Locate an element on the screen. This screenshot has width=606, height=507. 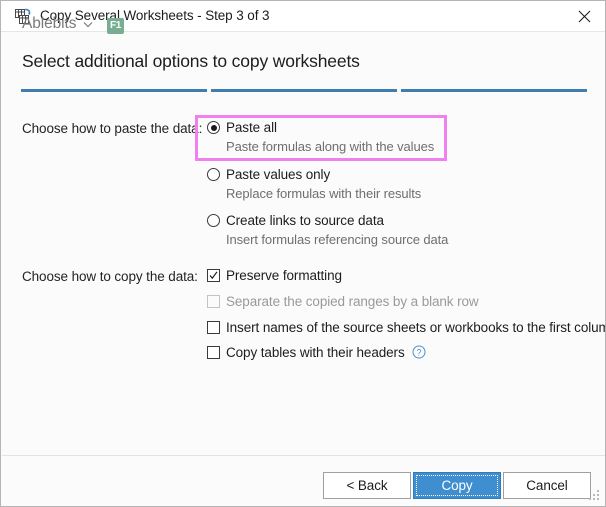
cancel-button-label: Cancel is located at coordinates (547, 485).